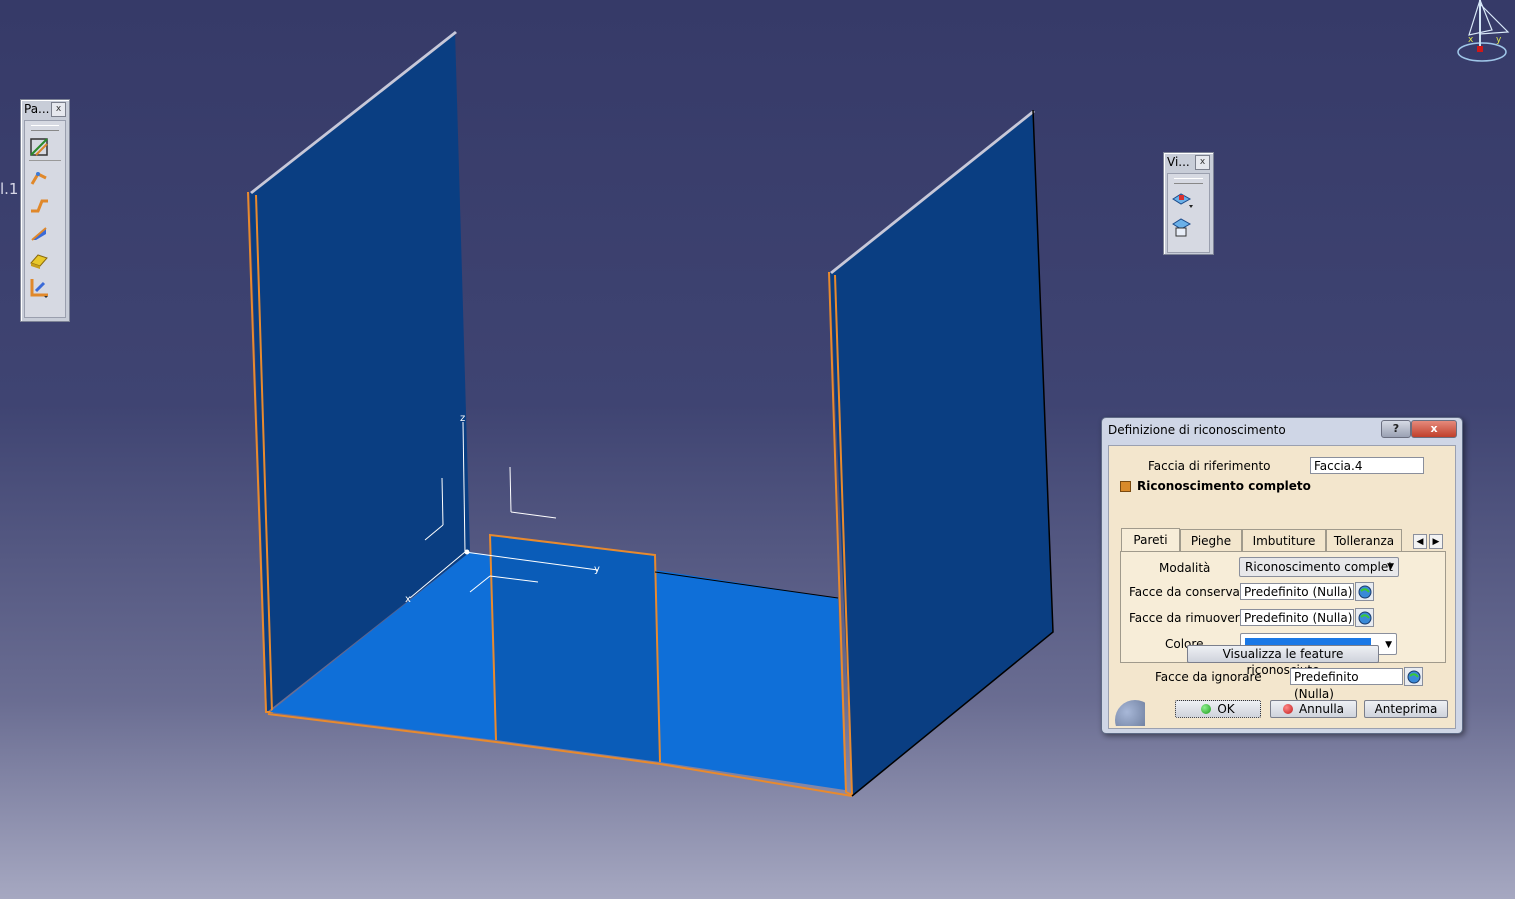 This screenshot has height=899, width=1515. I want to click on axis-label-x: x, so click(408, 599).